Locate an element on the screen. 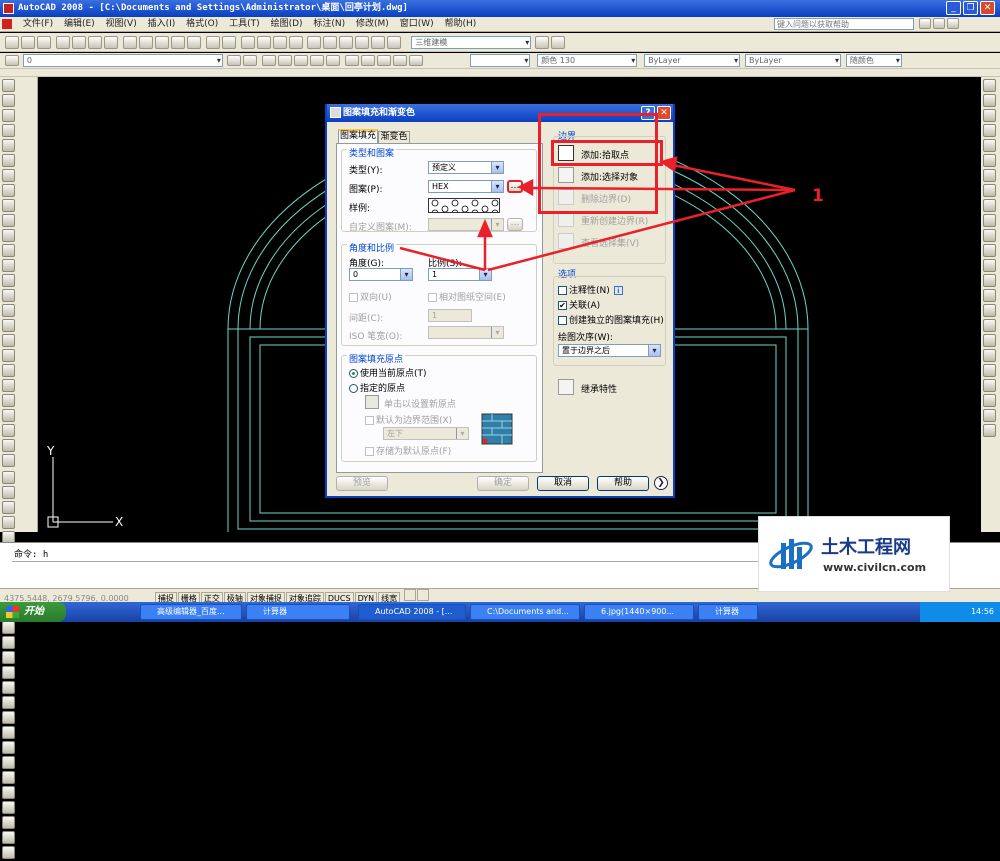  publish-icon is located at coordinates (94, 42).